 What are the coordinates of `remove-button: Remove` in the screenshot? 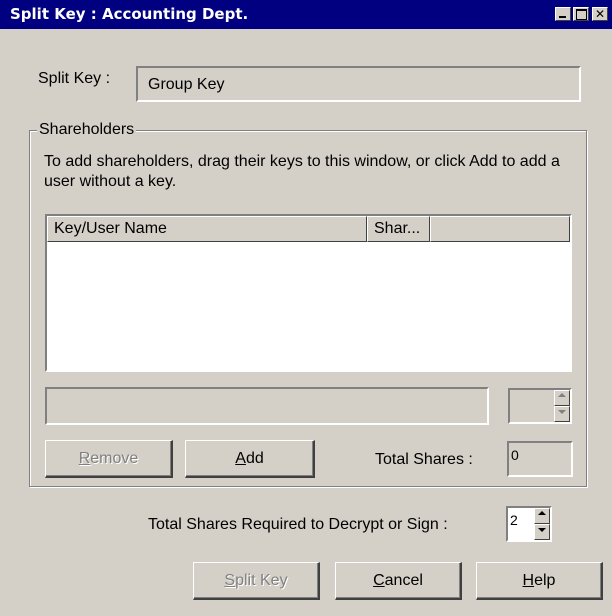 It's located at (109, 459).